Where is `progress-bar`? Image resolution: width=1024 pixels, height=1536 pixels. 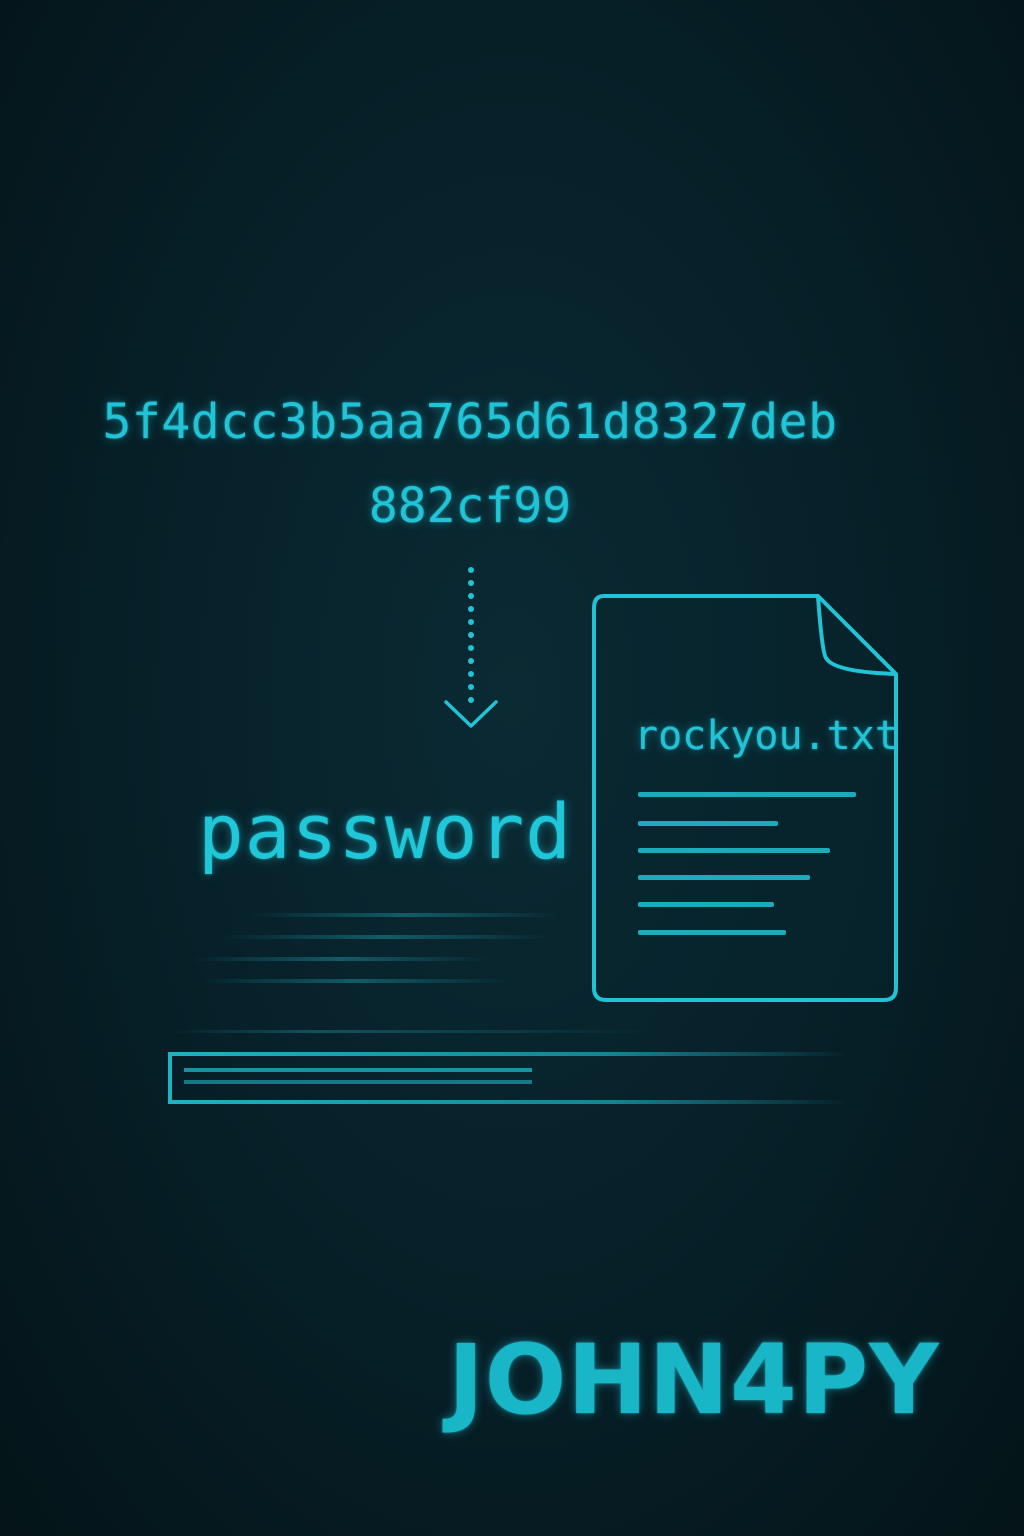
progress-bar is located at coordinates (509, 1067).